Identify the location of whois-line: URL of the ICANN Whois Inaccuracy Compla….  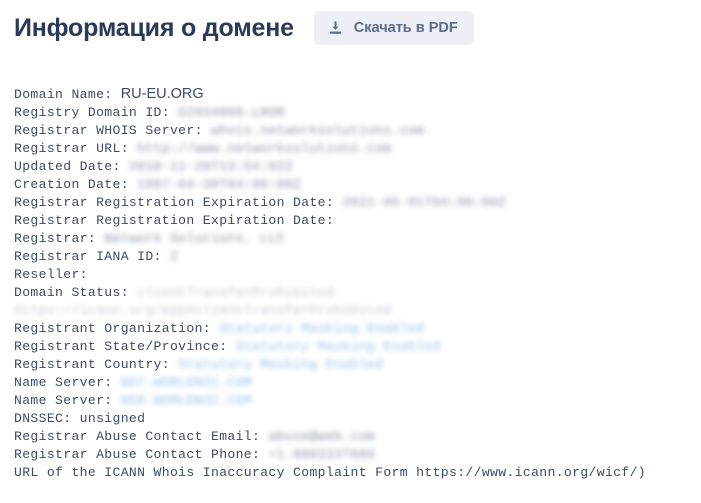
(344, 473).